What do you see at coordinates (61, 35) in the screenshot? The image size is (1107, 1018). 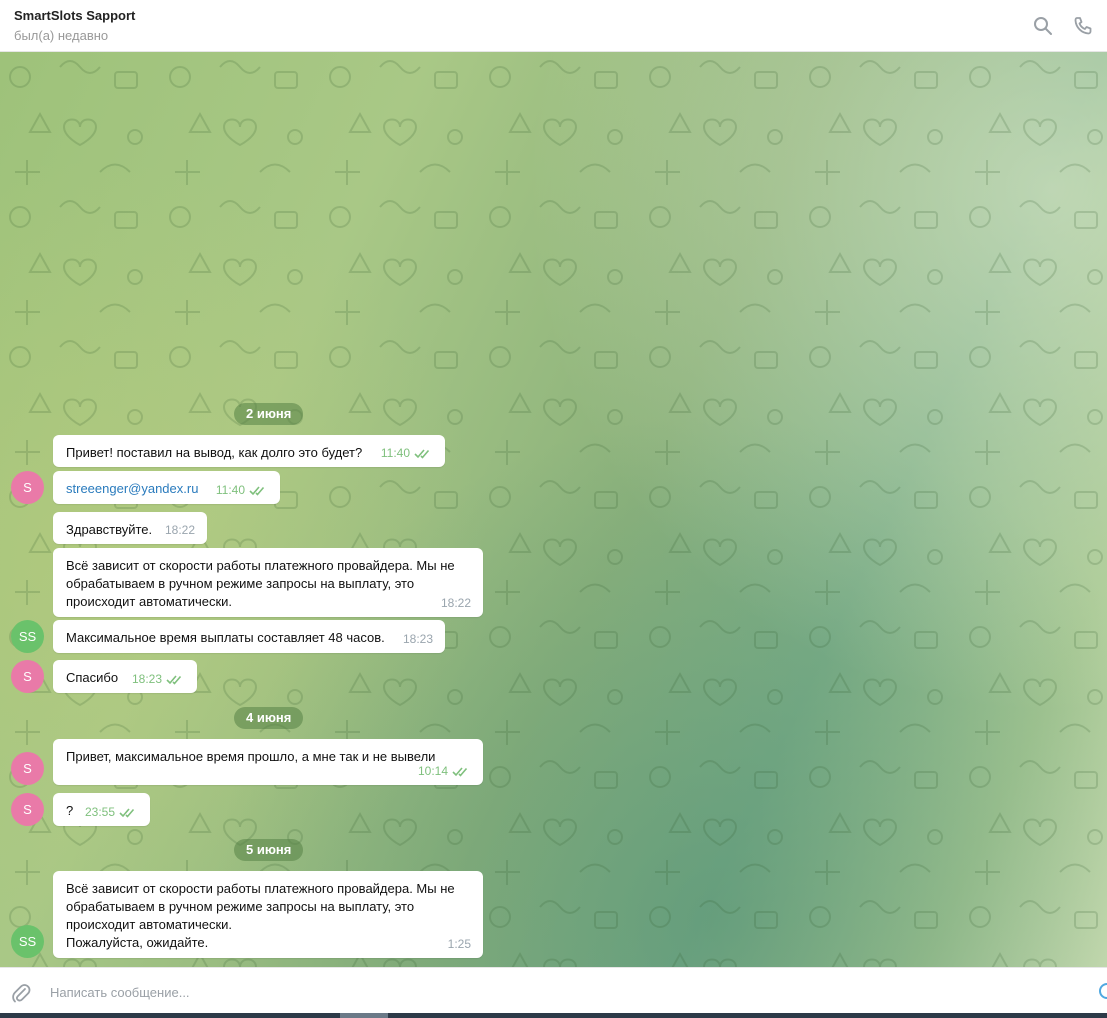 I see `chat-status: был(а) недавно` at bounding box center [61, 35].